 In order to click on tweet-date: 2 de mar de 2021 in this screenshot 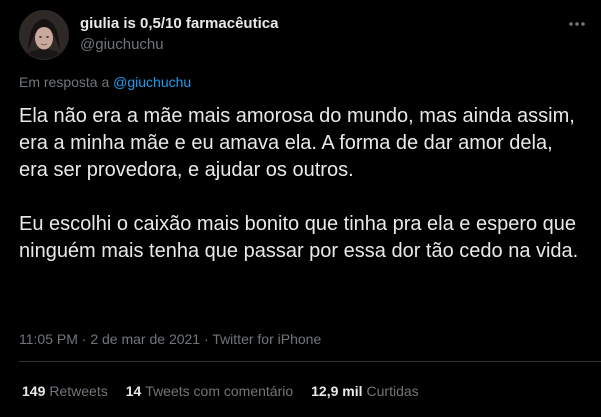, I will do `click(145, 339)`.